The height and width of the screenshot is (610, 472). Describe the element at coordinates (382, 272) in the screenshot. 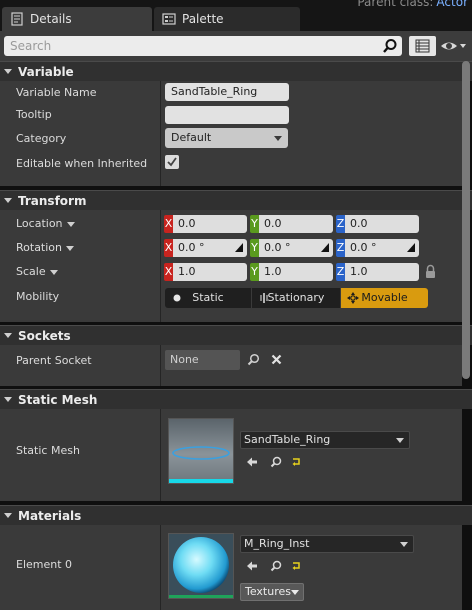

I see `scale-z-field: 1.0` at that location.